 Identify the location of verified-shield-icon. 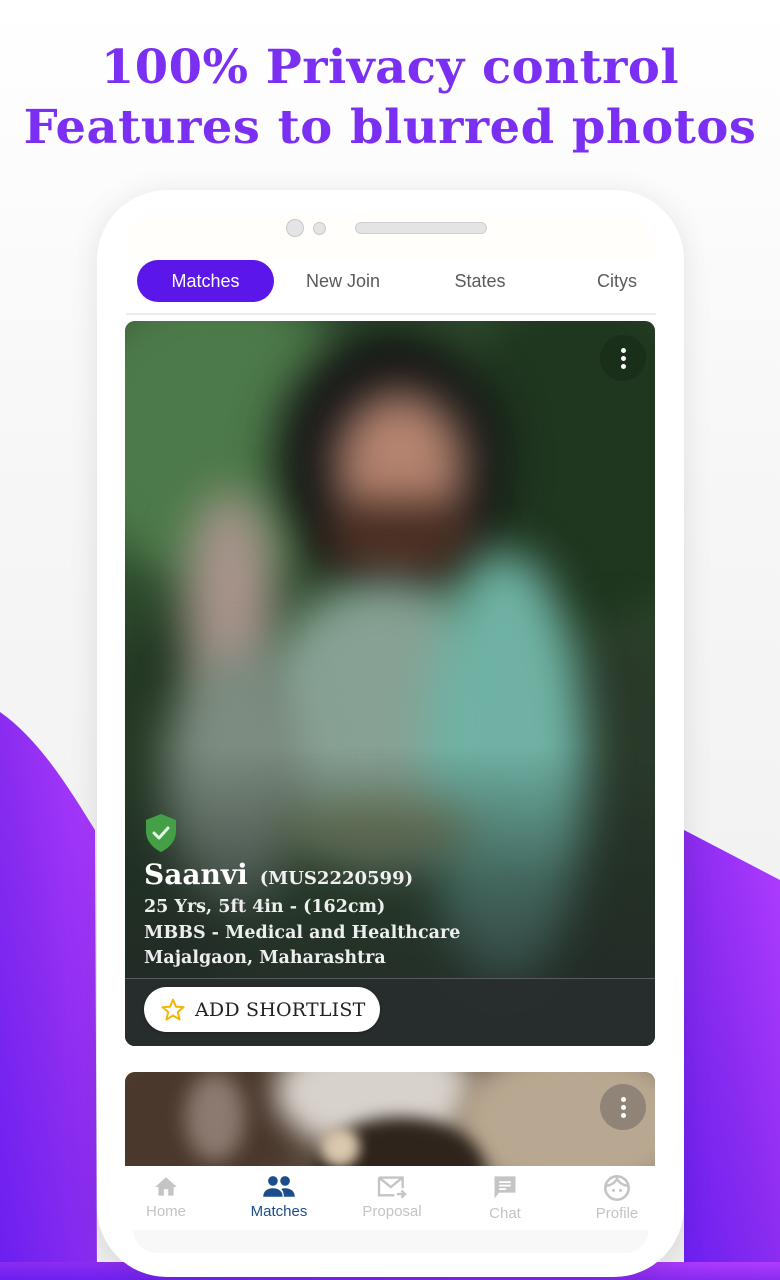
(161, 833).